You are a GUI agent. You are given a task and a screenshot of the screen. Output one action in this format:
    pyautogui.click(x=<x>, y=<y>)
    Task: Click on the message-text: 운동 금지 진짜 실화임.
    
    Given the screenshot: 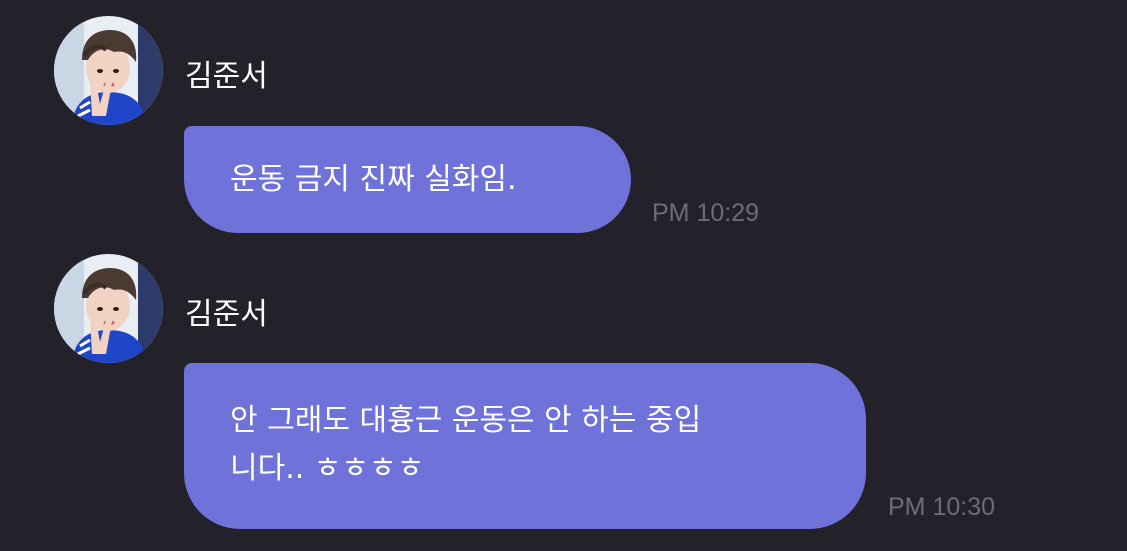 What is the action you would take?
    pyautogui.click(x=373, y=179)
    